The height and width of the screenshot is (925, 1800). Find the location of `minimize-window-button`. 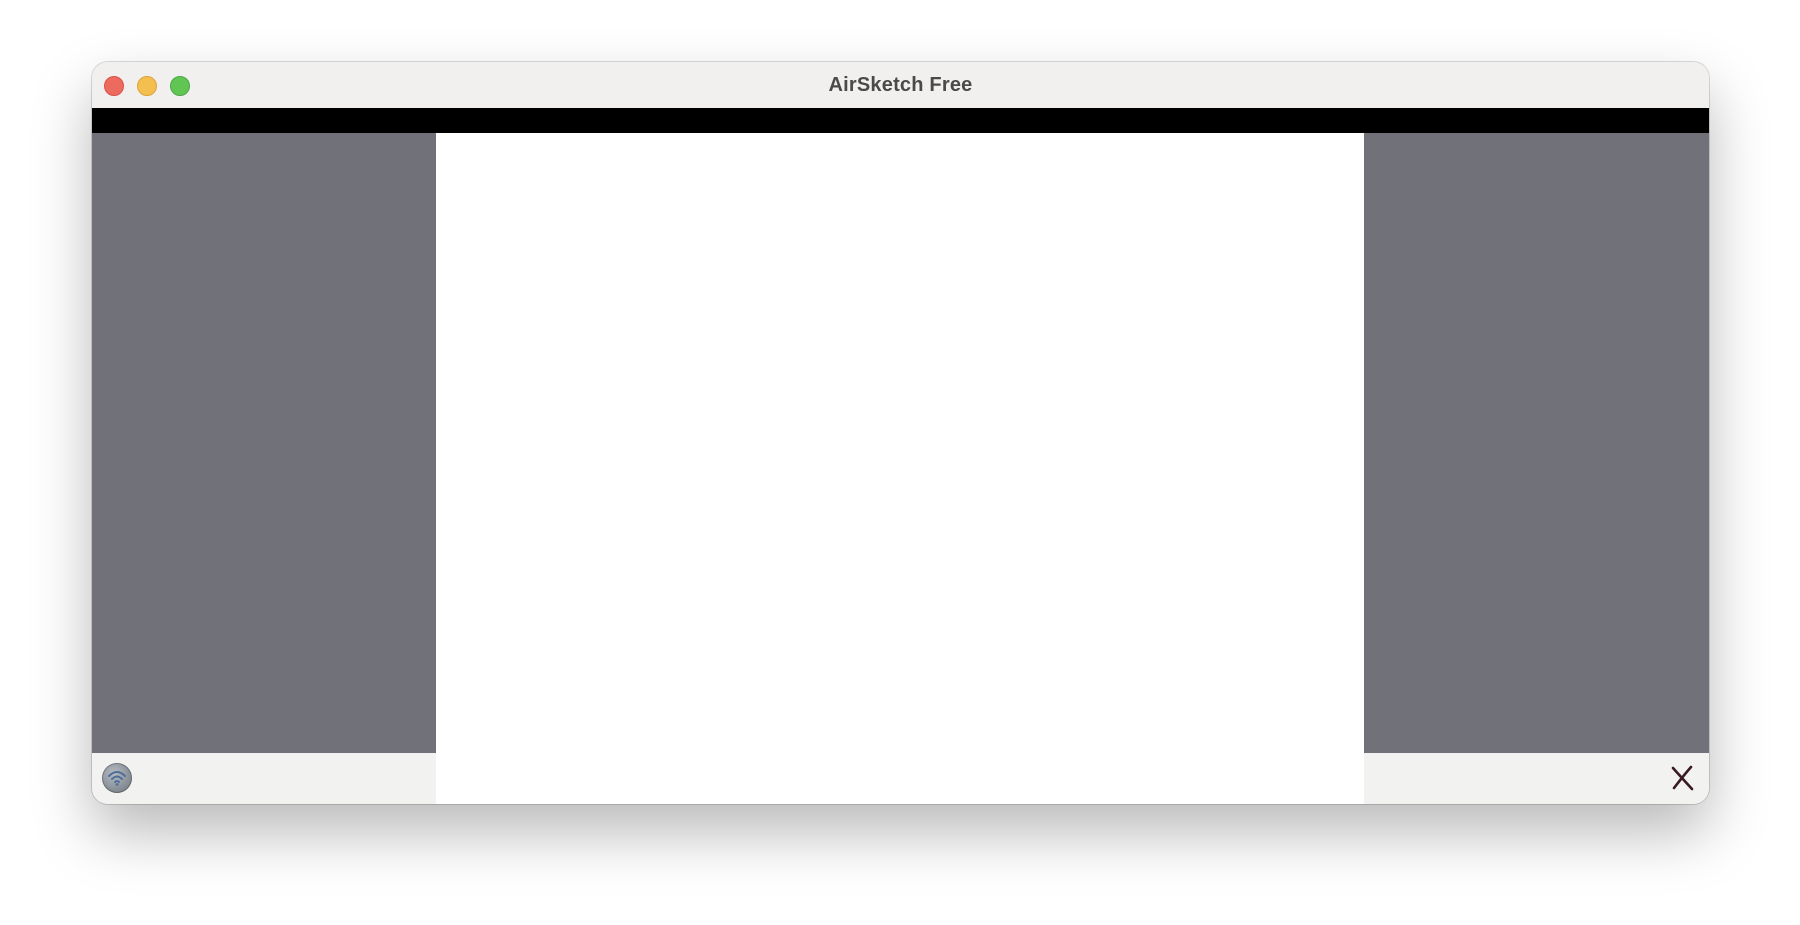

minimize-window-button is located at coordinates (147, 86).